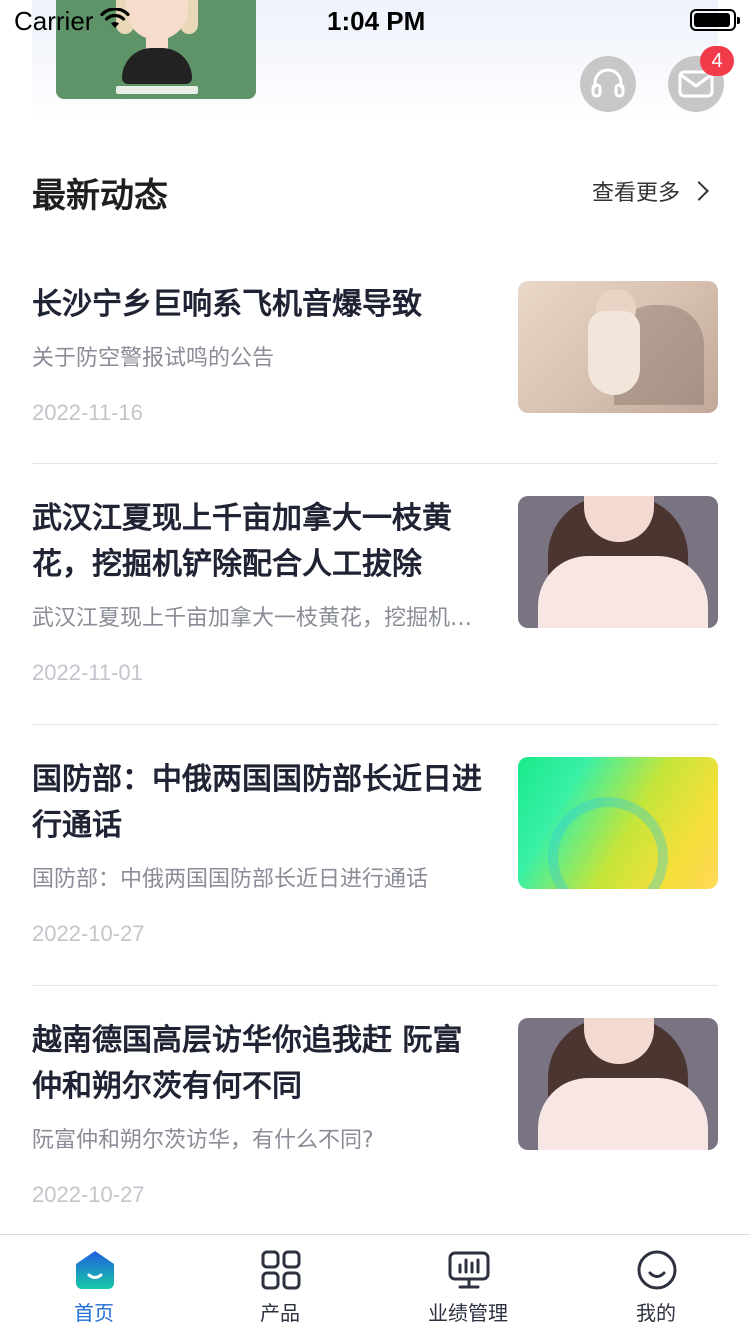  I want to click on smile-profile-icon, so click(657, 1270).